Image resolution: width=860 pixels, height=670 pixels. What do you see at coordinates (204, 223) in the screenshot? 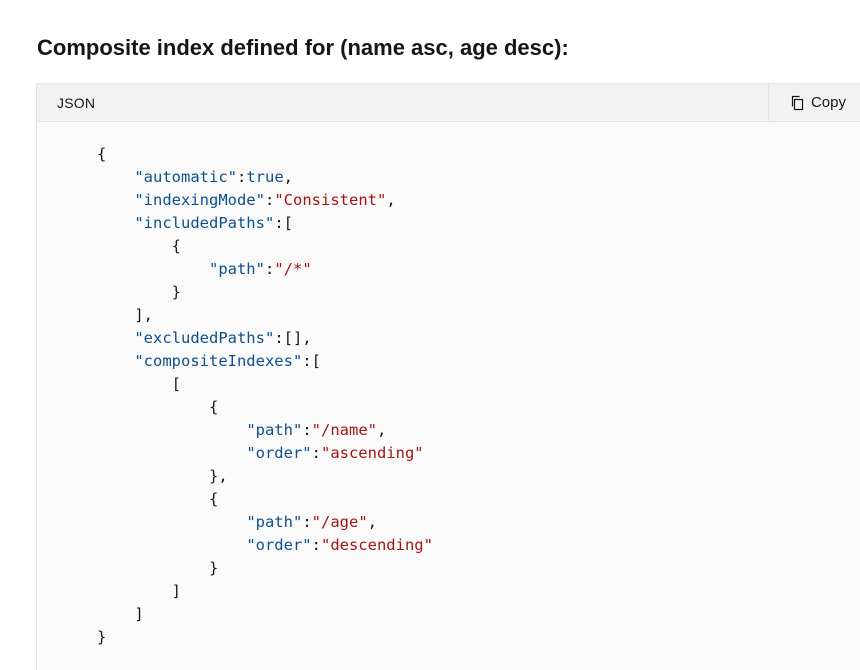
I see `code-token: "includedPaths"` at bounding box center [204, 223].